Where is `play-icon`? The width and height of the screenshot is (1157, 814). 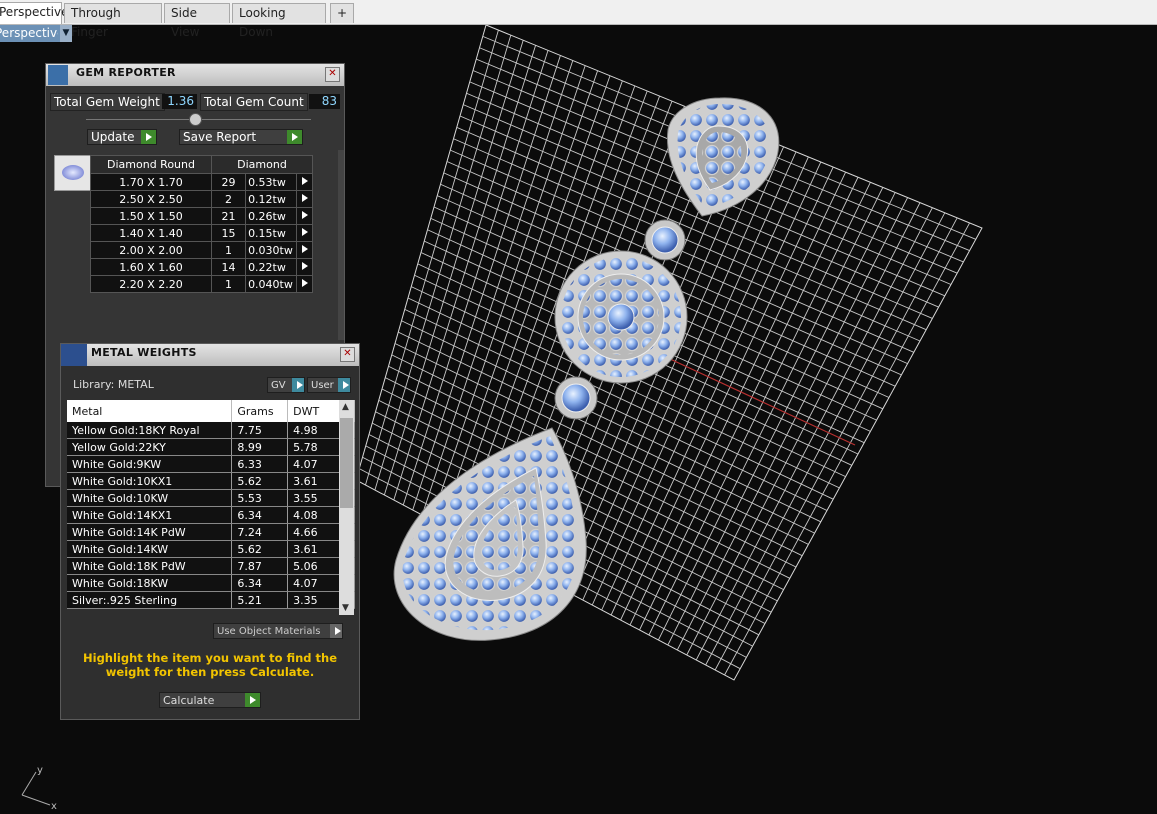
play-icon is located at coordinates (252, 700).